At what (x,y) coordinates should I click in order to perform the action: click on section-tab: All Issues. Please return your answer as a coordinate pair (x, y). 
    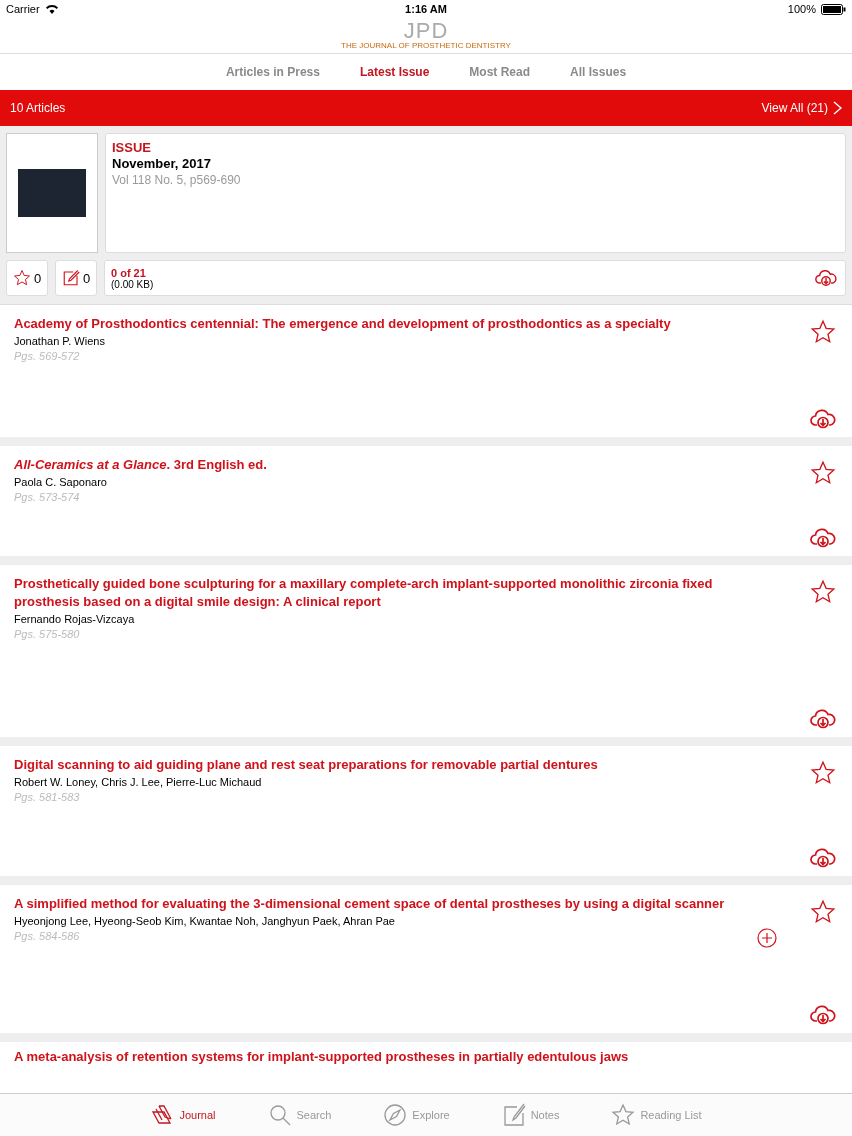
    Looking at the image, I should click on (598, 72).